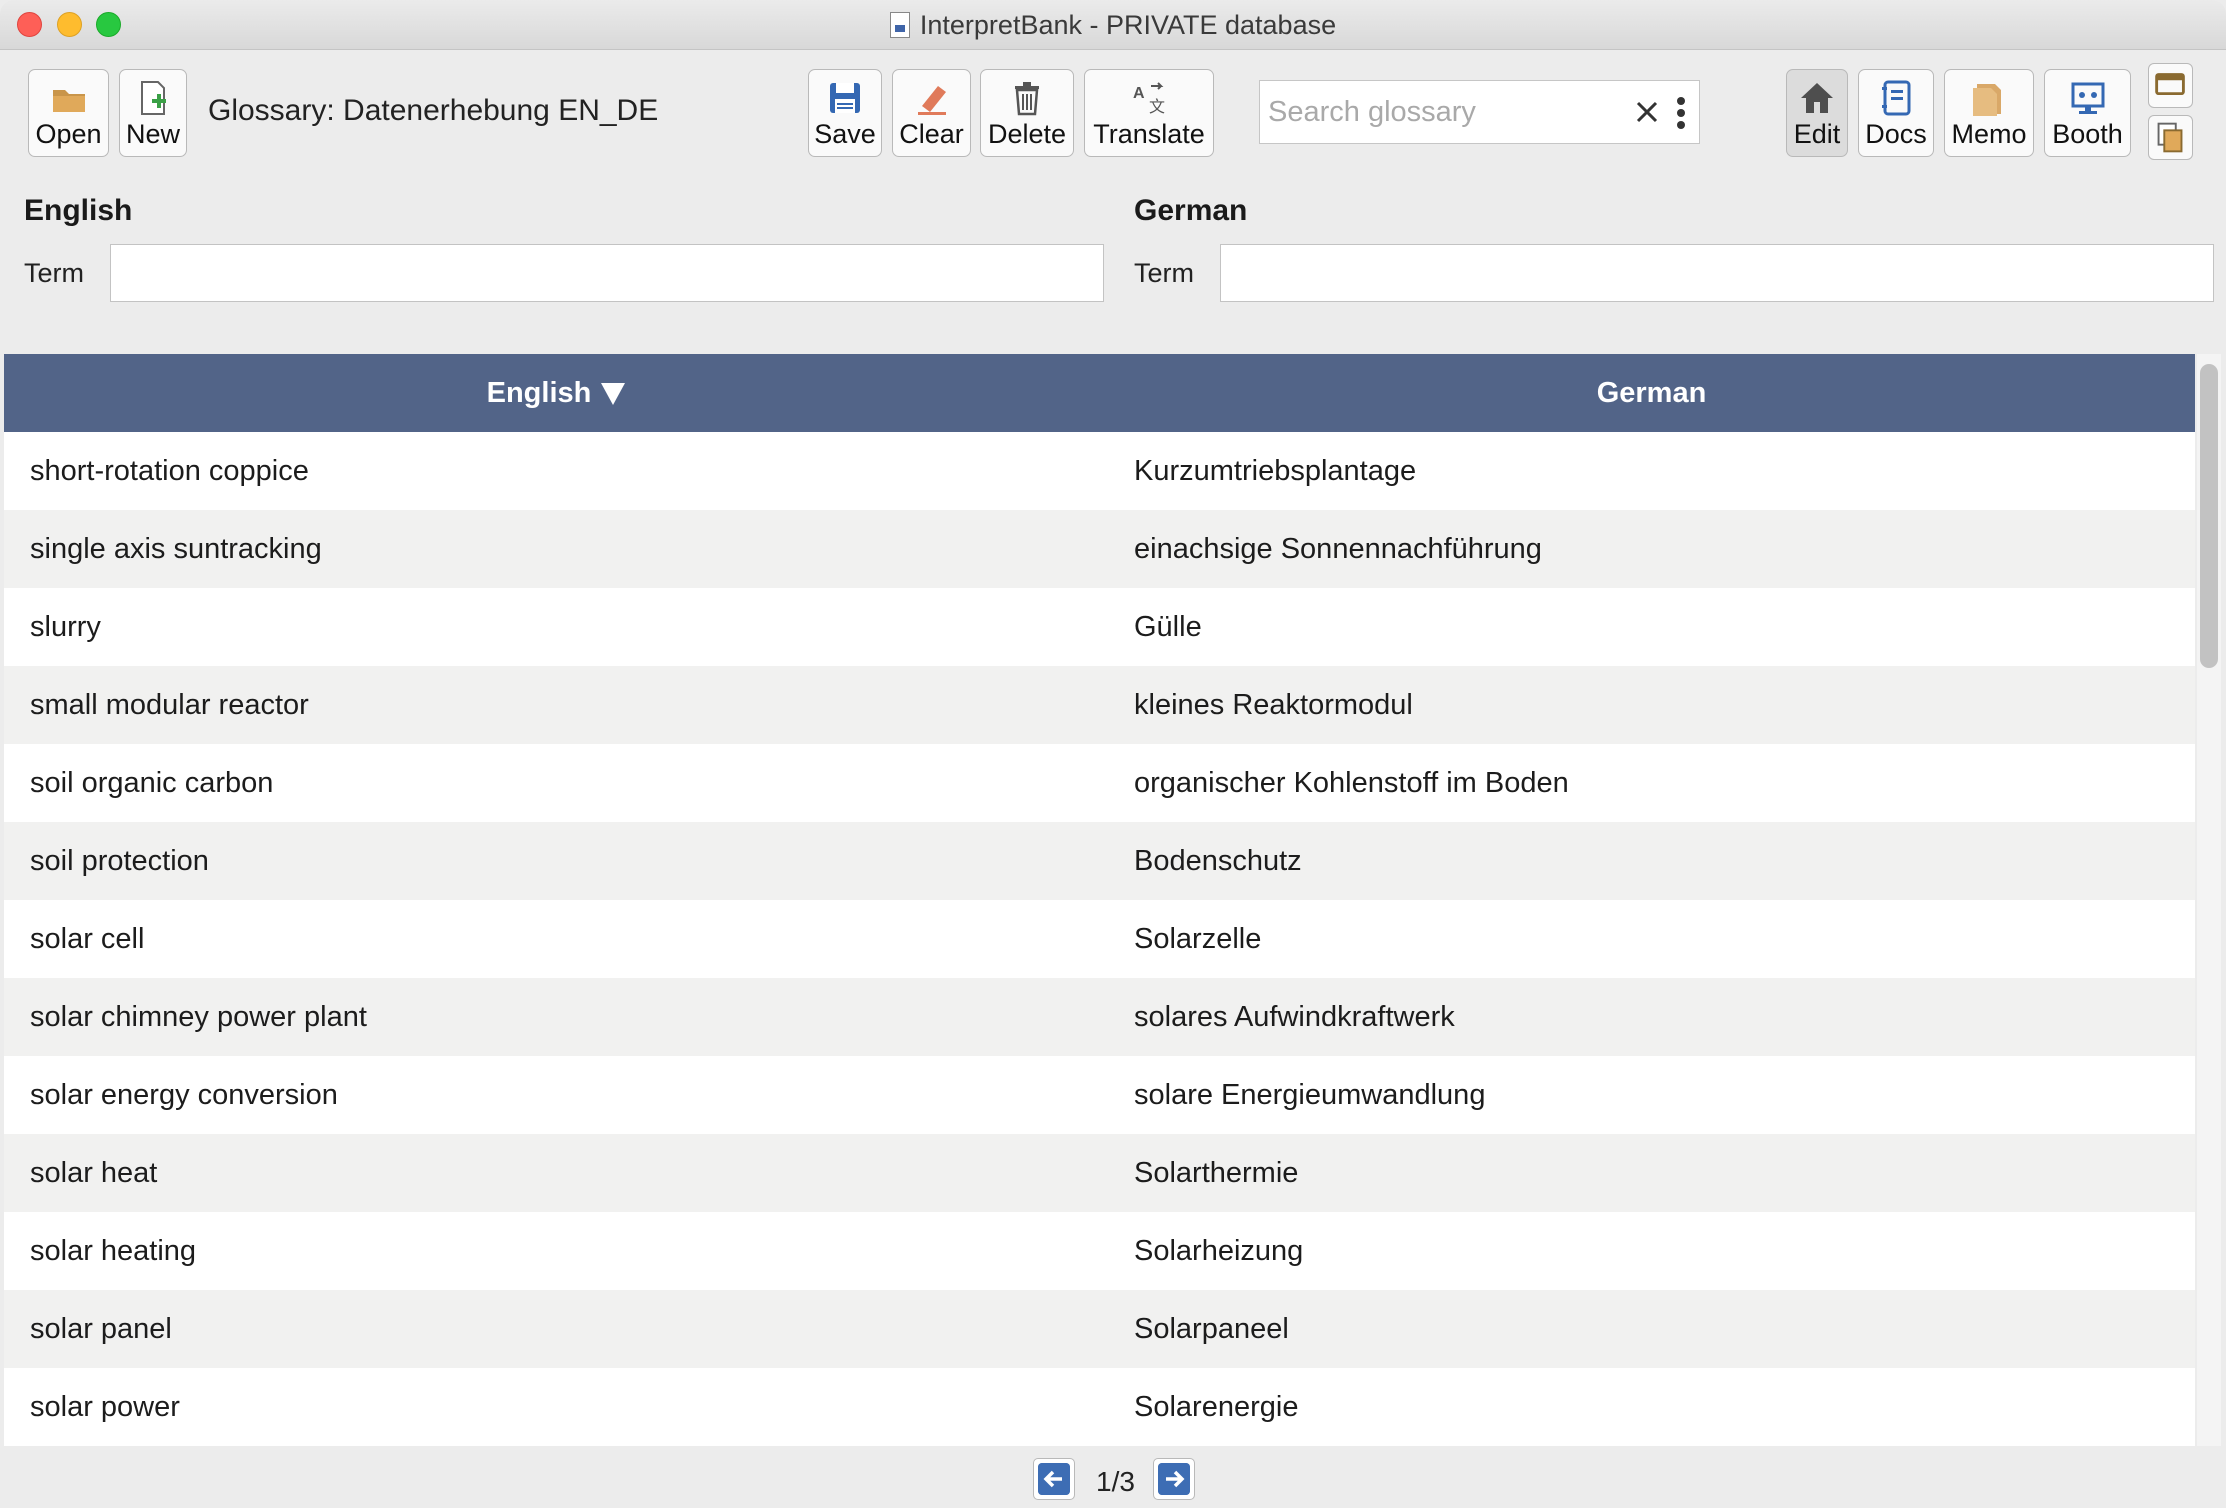 The width and height of the screenshot is (2226, 1508). What do you see at coordinates (1216, 1172) in the screenshot?
I see `cell-german: Solarthermie` at bounding box center [1216, 1172].